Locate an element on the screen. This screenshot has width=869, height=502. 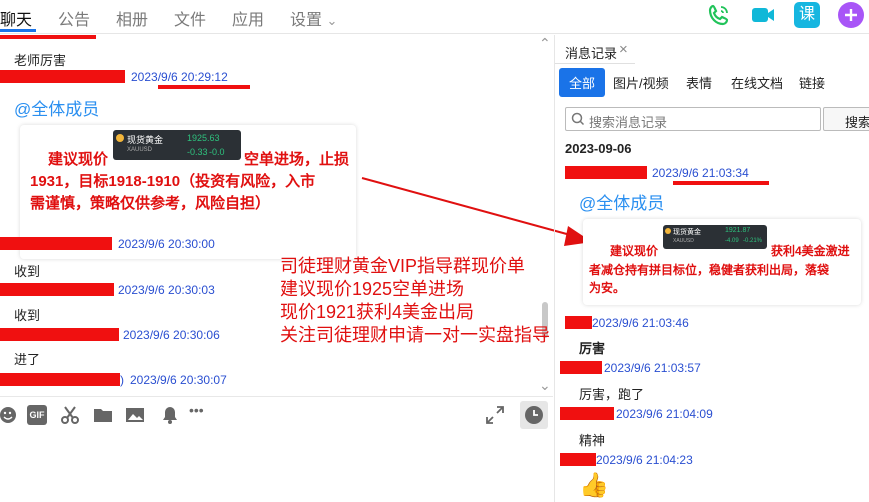
video-call-icon is located at coordinates (763, 15).